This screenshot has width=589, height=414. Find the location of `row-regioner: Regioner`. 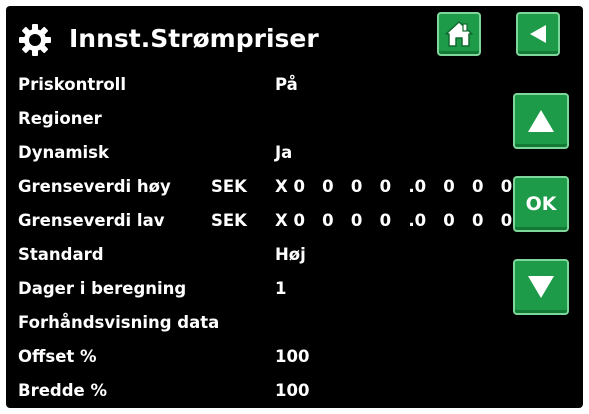

row-regioner: Regioner is located at coordinates (256, 119).